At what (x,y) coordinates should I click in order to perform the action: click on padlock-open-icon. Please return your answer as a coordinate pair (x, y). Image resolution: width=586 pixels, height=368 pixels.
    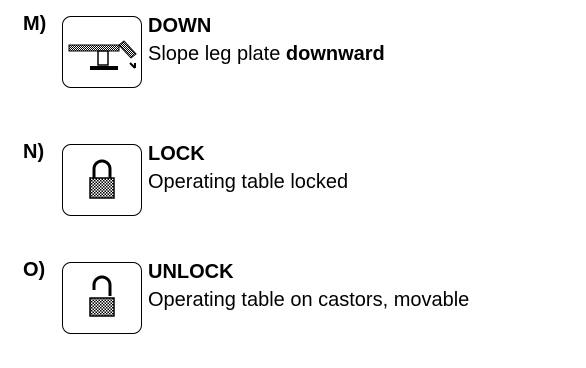
    Looking at the image, I should click on (102, 296).